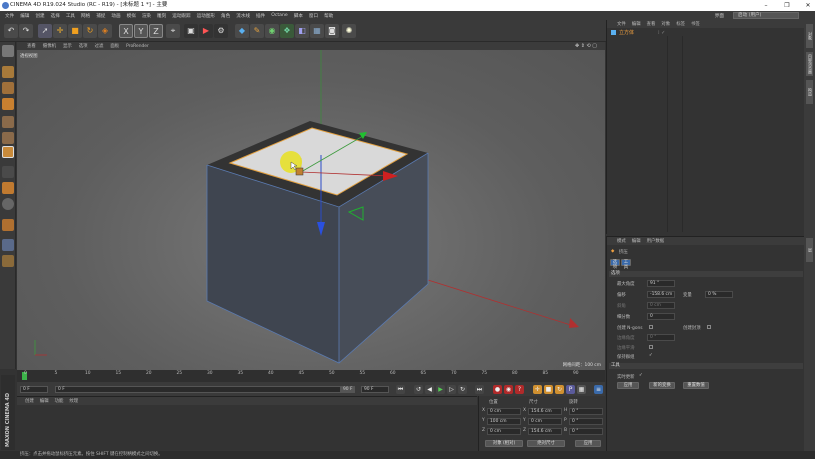 Image resolution: width=815 pixels, height=459 pixels. I want to click on viewport-menu-item-6: ProRender, so click(137, 46).